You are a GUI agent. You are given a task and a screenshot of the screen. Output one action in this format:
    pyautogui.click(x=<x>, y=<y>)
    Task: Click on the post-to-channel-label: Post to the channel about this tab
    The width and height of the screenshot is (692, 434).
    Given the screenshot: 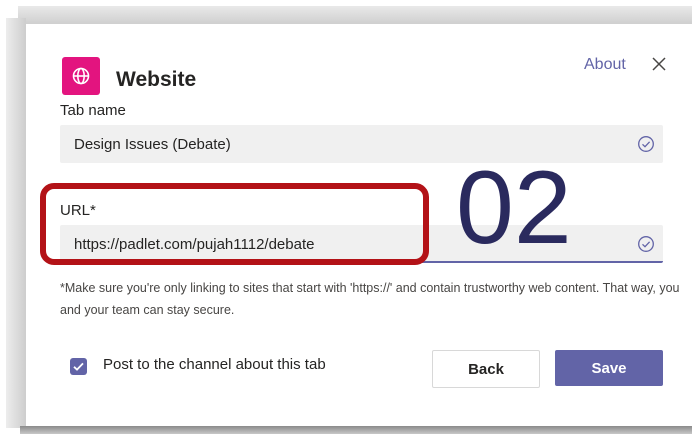 What is the action you would take?
    pyautogui.click(x=214, y=364)
    